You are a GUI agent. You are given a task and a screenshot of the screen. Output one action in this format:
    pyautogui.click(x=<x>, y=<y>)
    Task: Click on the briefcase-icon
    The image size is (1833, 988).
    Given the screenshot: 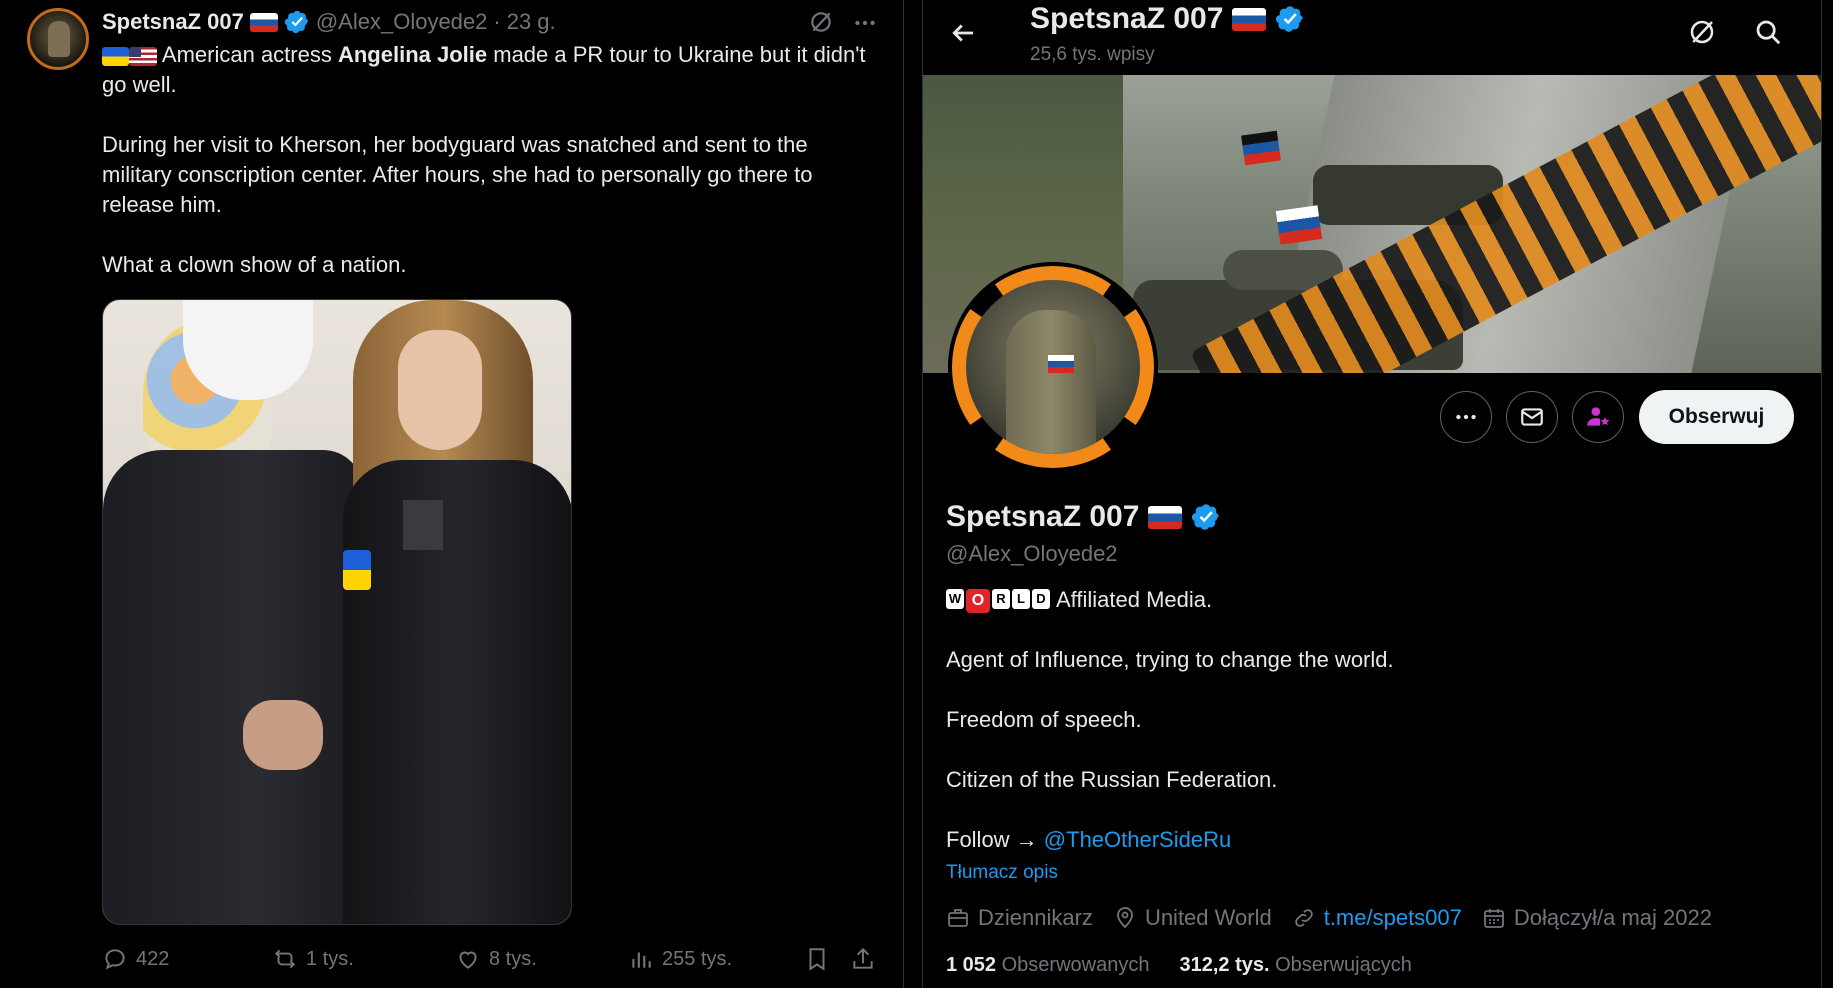 What is the action you would take?
    pyautogui.click(x=958, y=918)
    